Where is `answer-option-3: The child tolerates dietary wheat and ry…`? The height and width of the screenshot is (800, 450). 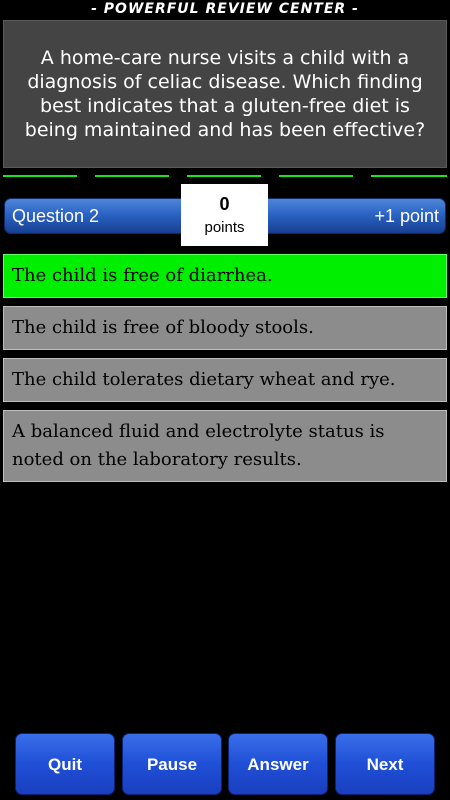 answer-option-3: The child tolerates dietary wheat and ry… is located at coordinates (225, 380).